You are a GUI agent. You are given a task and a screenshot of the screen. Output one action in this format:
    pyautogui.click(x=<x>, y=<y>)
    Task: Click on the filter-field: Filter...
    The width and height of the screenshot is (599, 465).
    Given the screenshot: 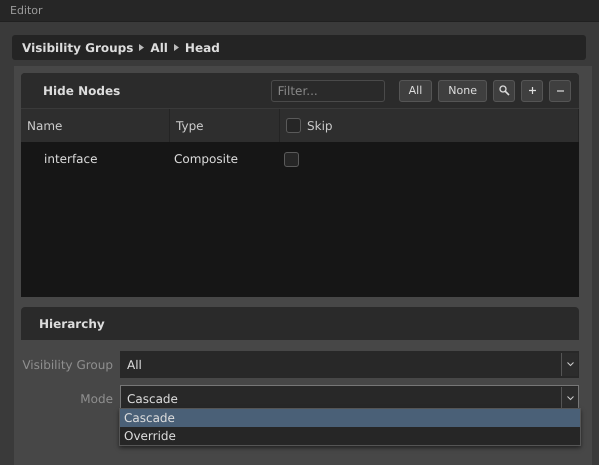 What is the action you would take?
    pyautogui.click(x=327, y=91)
    